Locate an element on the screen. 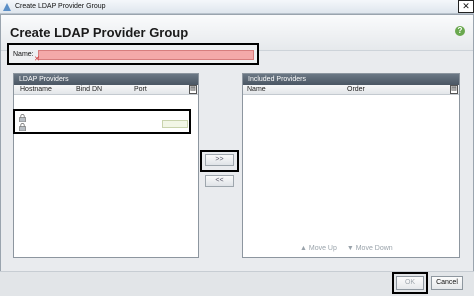  column-name: Name is located at coordinates (256, 89).